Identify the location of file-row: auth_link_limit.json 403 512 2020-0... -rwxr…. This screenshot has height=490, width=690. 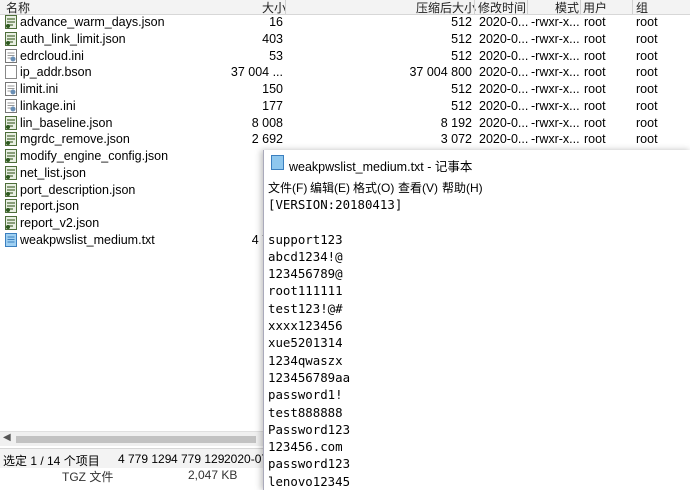
(345, 39).